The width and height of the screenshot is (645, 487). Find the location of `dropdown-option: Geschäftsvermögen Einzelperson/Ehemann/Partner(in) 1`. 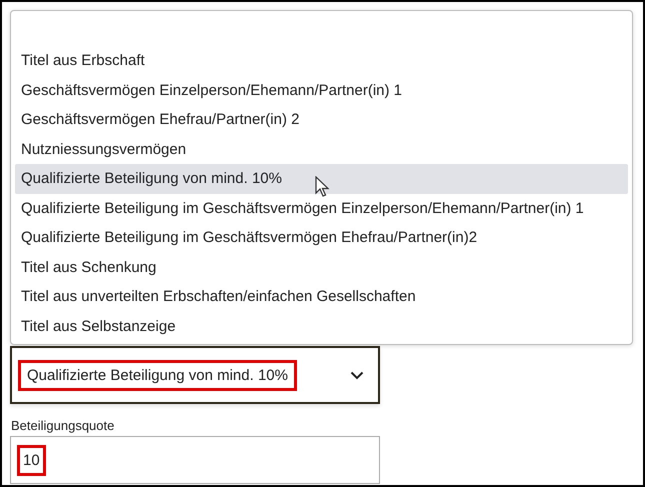

dropdown-option: Geschäftsvermögen Einzelperson/Ehemann/Partner(in) 1 is located at coordinates (321, 90).